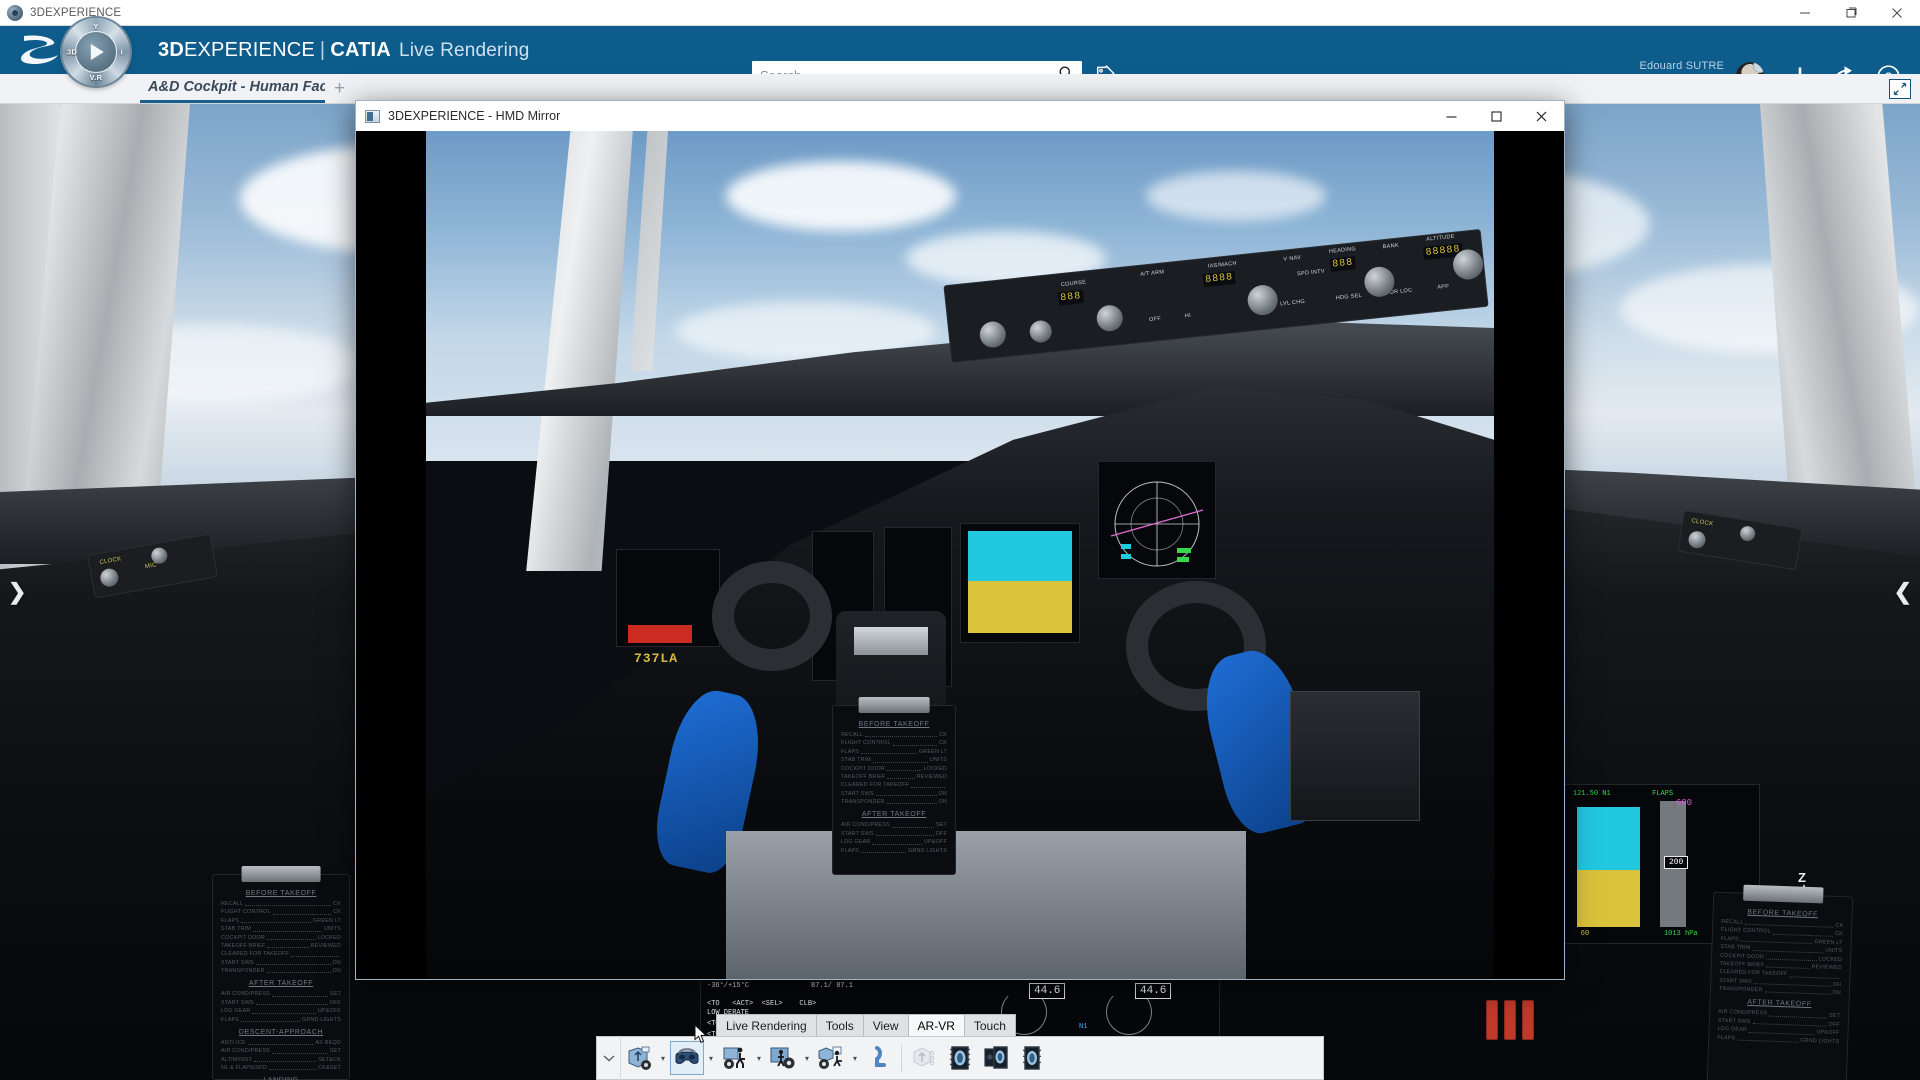 This screenshot has width=1920, height=1080. Describe the element at coordinates (1839, 934) in the screenshot. I see `checklist-item-value: CK` at that location.